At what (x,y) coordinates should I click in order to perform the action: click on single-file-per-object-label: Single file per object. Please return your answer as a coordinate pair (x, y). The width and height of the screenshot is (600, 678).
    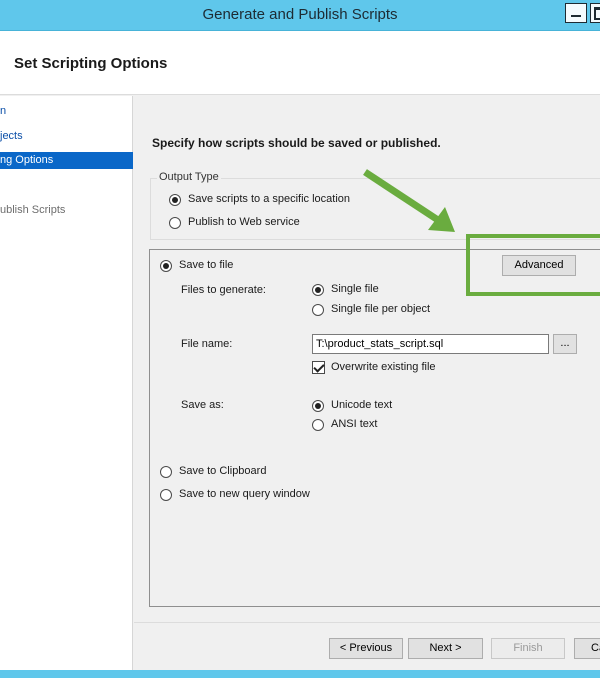
    Looking at the image, I should click on (381, 309).